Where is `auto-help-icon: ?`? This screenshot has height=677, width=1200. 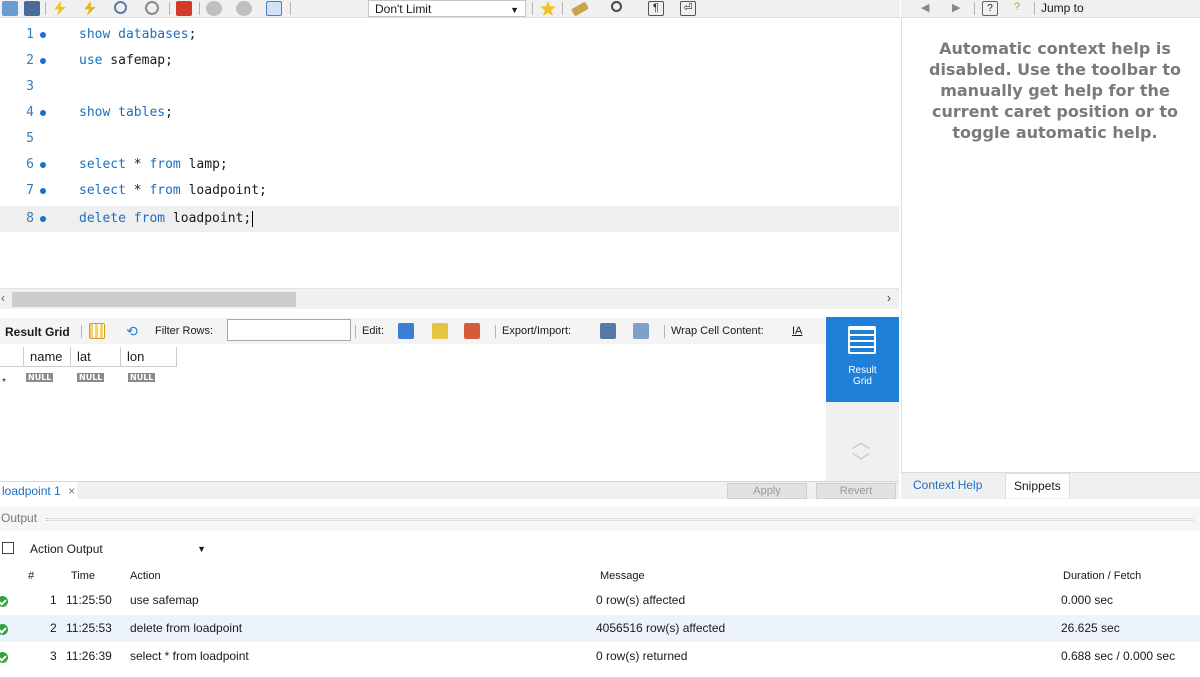
auto-help-icon: ? is located at coordinates (1017, 8).